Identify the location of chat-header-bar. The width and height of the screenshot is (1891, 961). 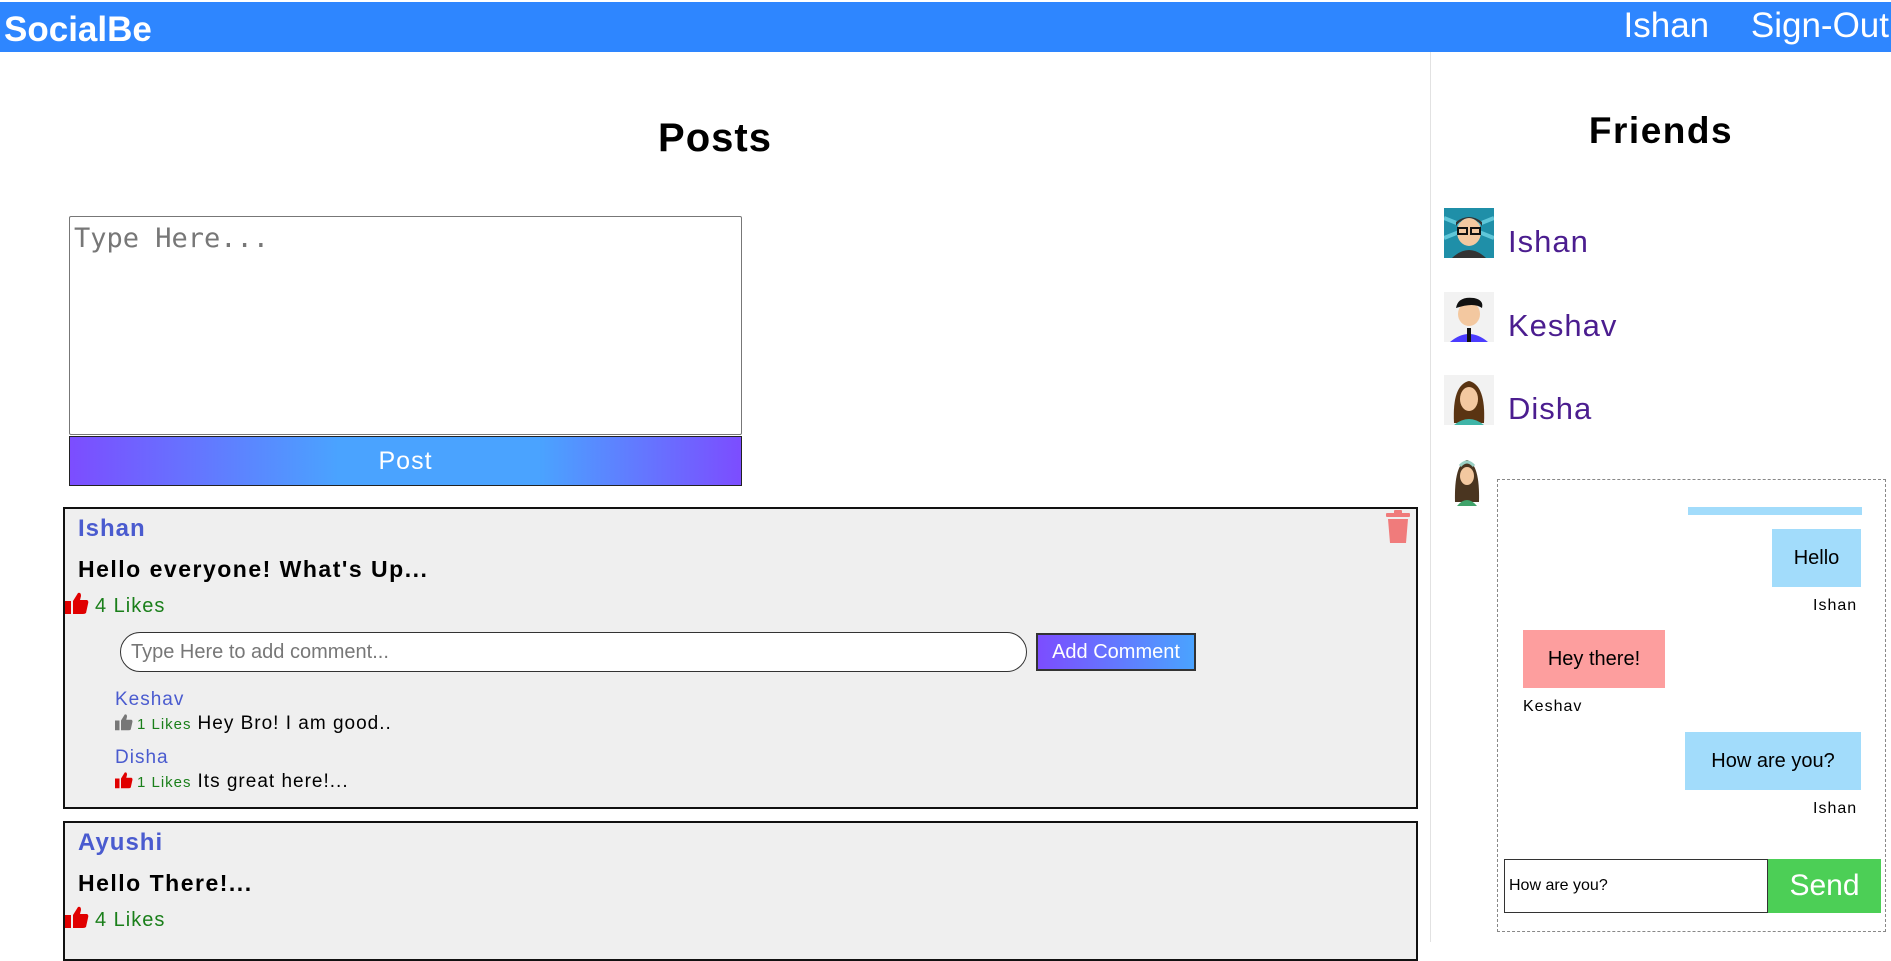
(1775, 511).